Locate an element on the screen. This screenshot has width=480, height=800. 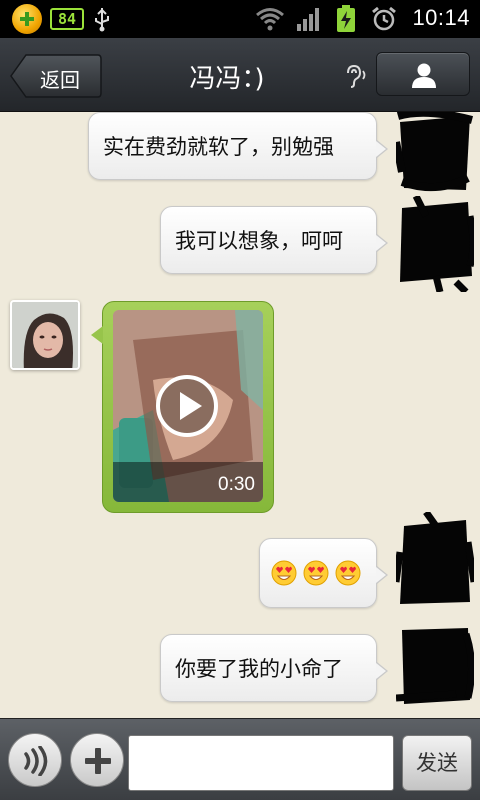
outgoing-emoji-message is located at coordinates (323, 573).